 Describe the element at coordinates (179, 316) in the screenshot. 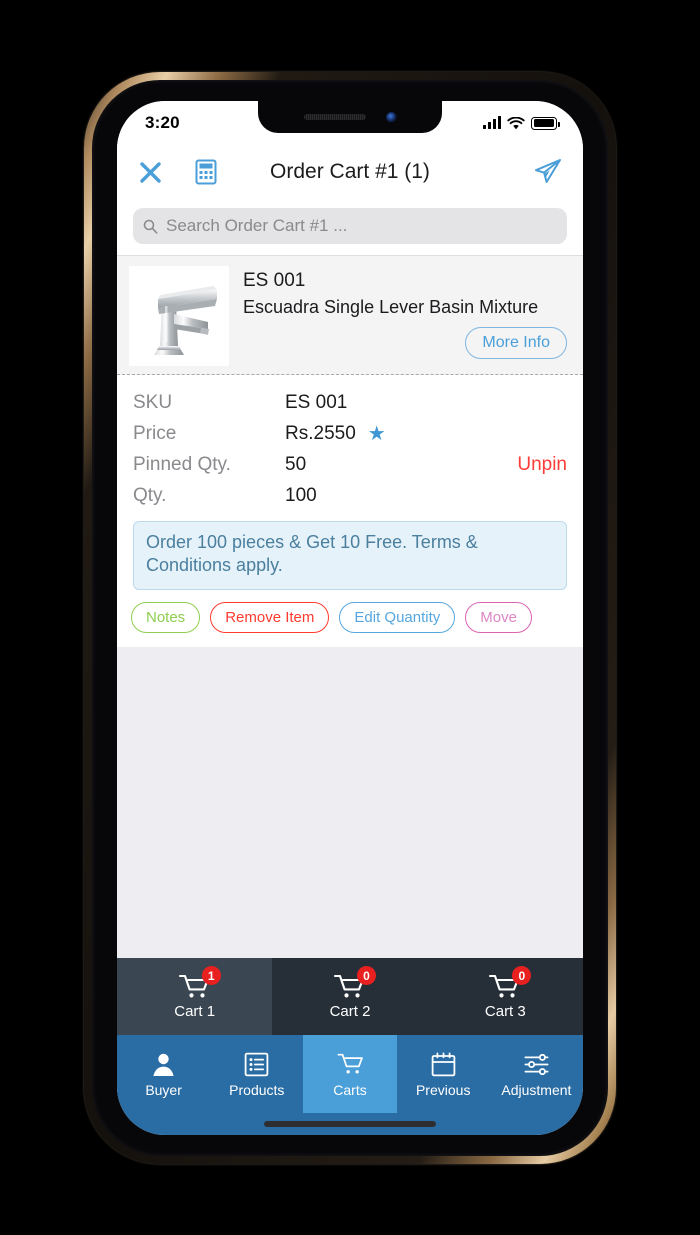

I see `product-image-basin-mixer` at that location.